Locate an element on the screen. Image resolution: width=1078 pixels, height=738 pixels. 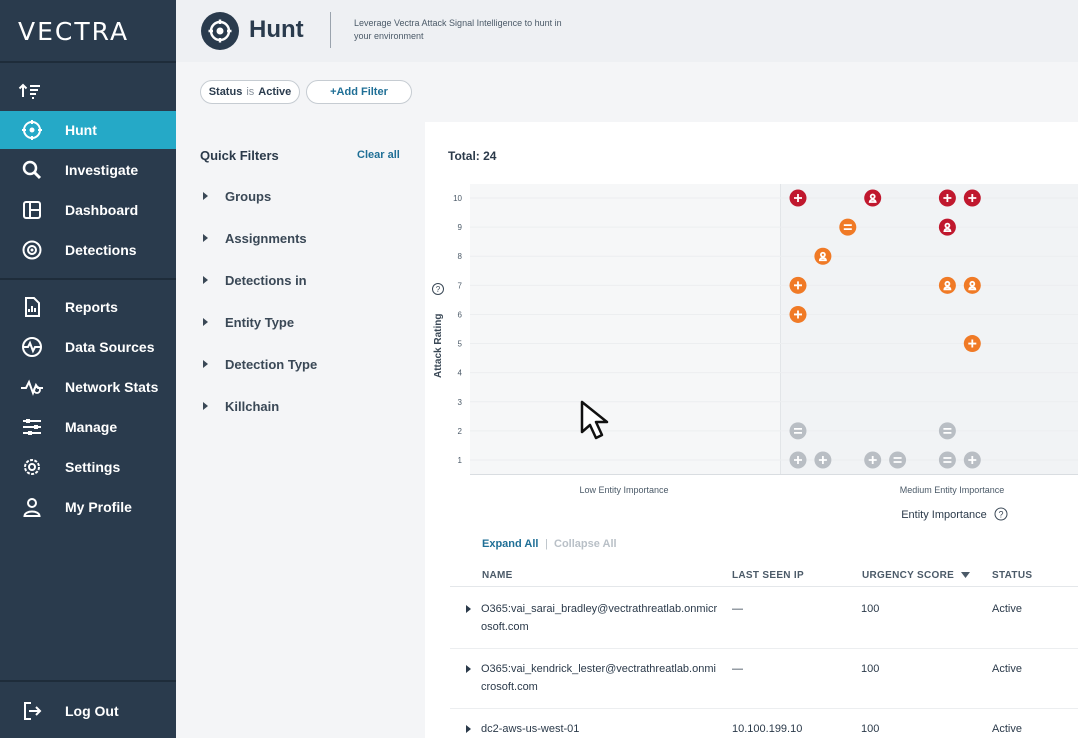
sort-desc-icon is located at coordinates (966, 575).